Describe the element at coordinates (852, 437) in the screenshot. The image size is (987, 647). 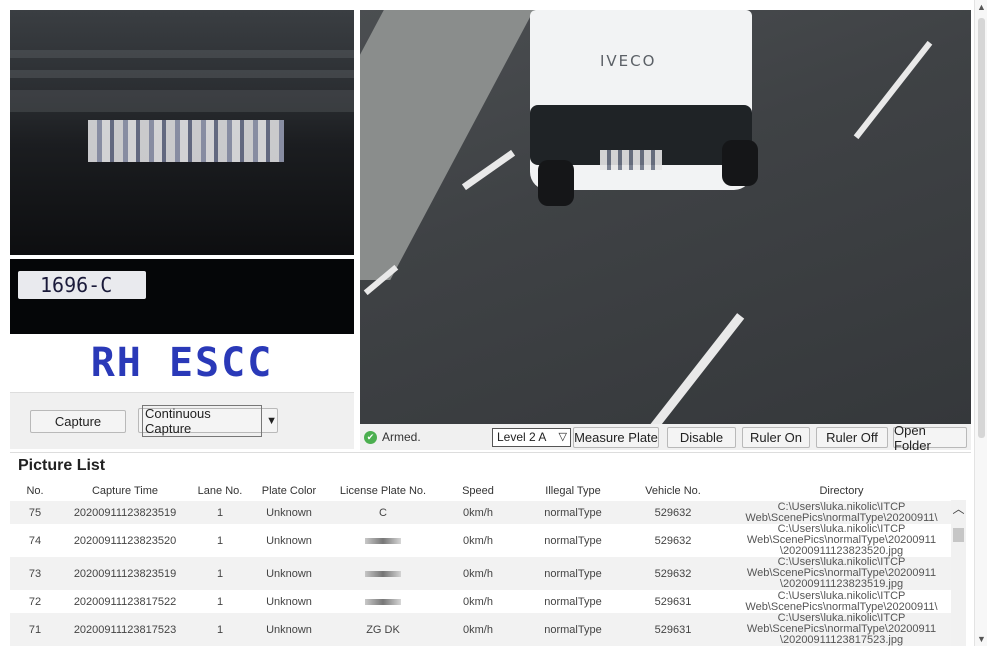
I see `ruler-off-button: Ruler Off` at that location.